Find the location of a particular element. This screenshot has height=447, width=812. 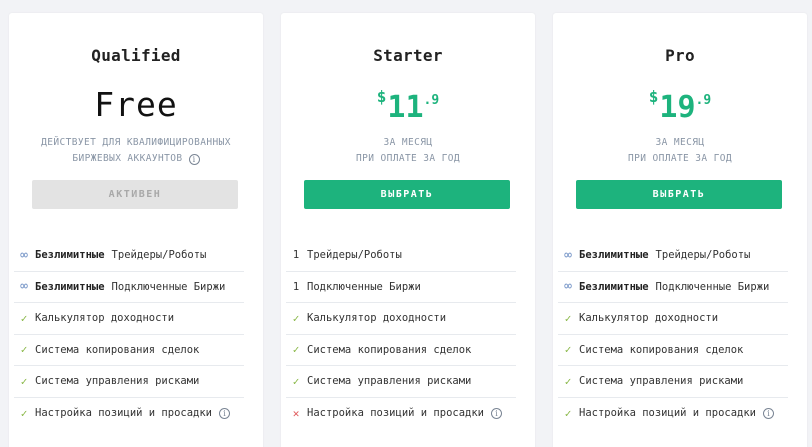

price-integer: 19 is located at coordinates (677, 107).